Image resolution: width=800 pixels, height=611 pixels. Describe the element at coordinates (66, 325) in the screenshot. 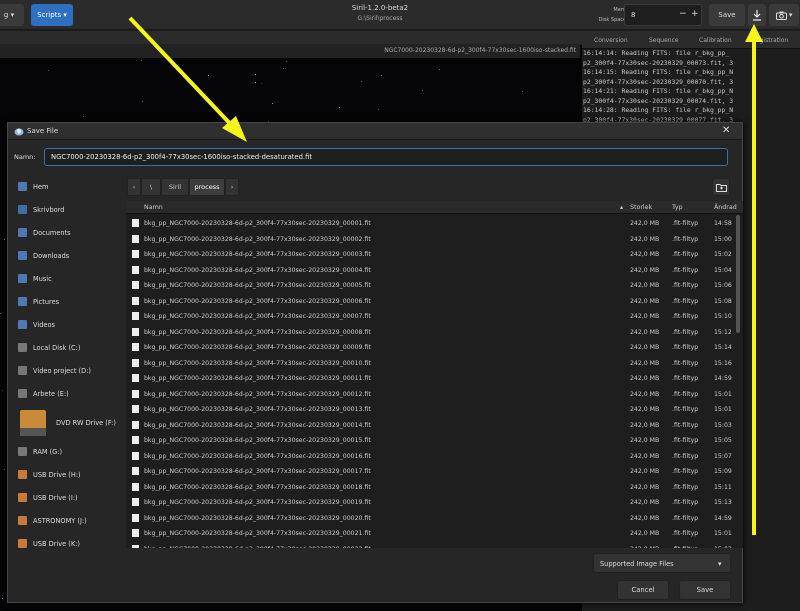

I see `sidebar-place-item: Videos` at that location.